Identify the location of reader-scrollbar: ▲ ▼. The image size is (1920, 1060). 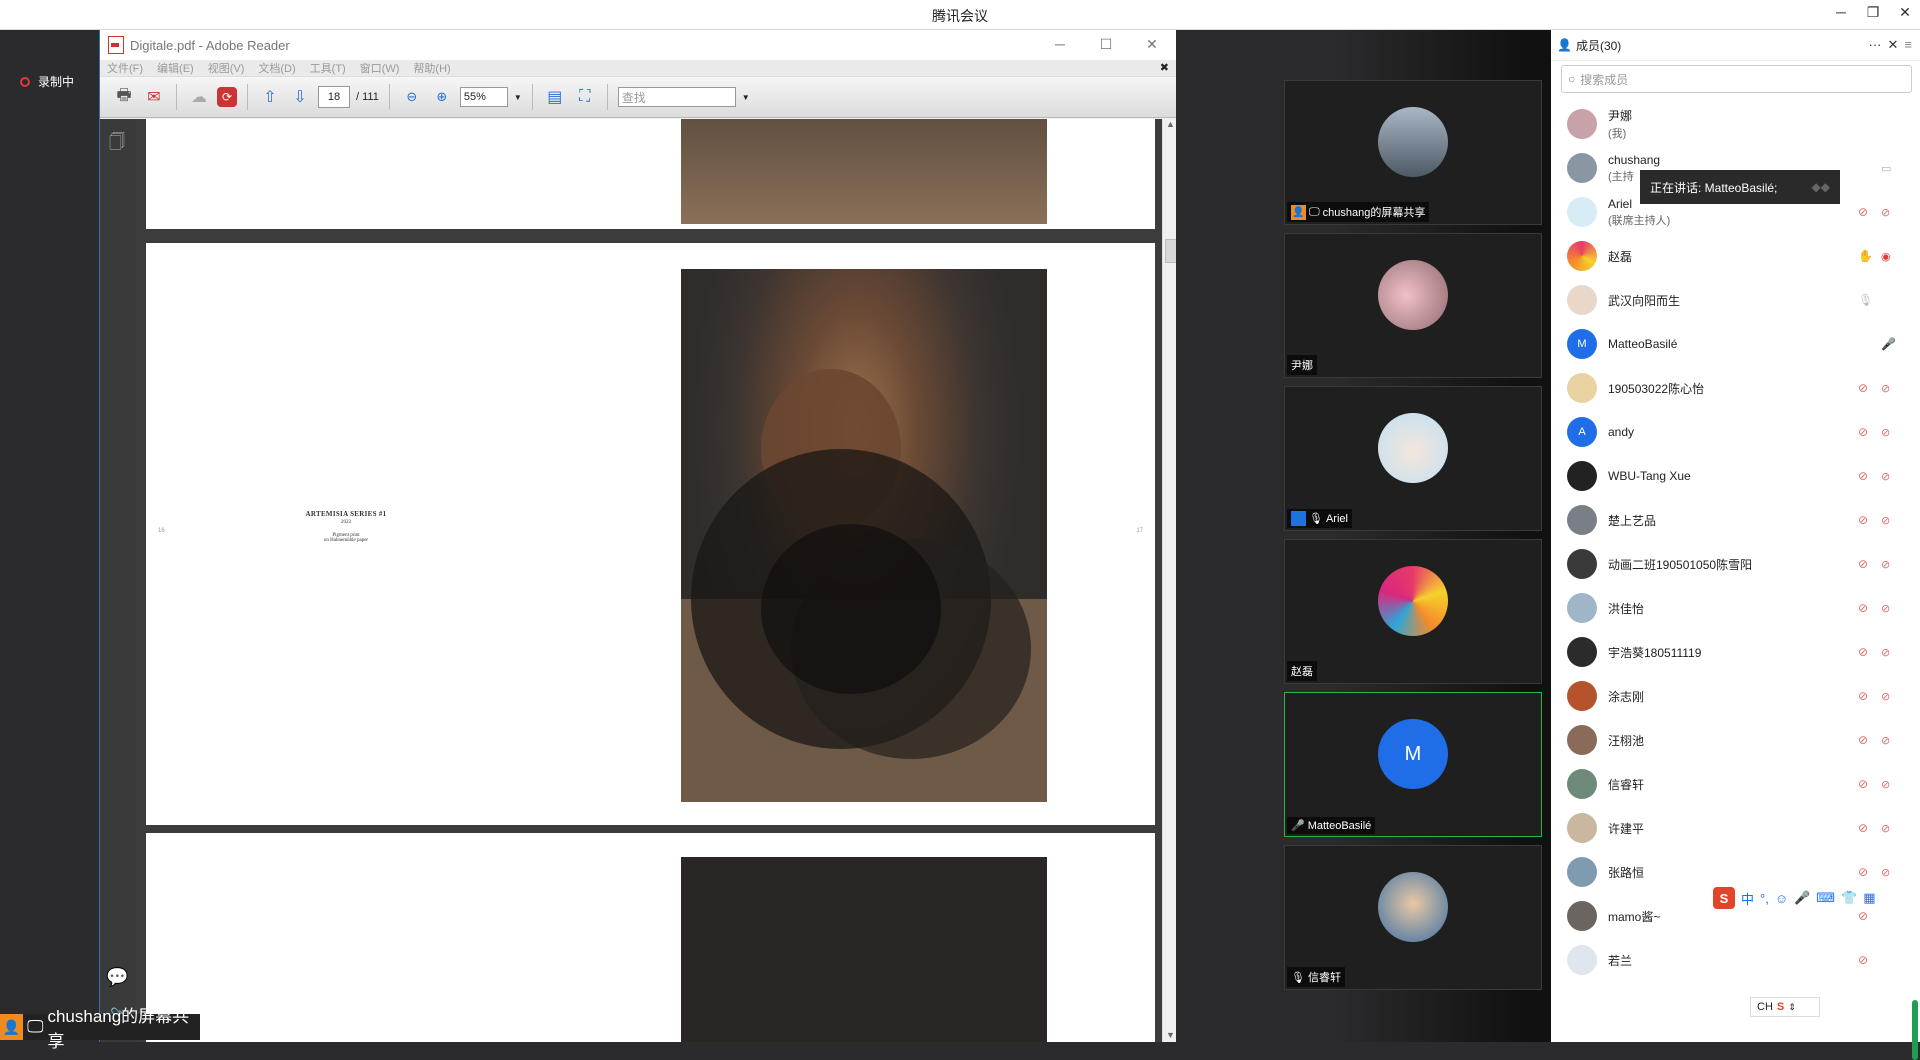
(1169, 580).